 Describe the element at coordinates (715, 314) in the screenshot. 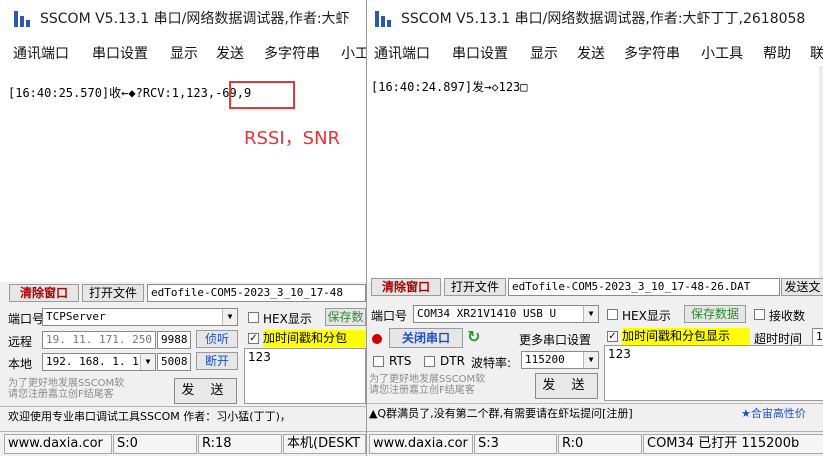

I see `save-data-button: 保存数据` at that location.